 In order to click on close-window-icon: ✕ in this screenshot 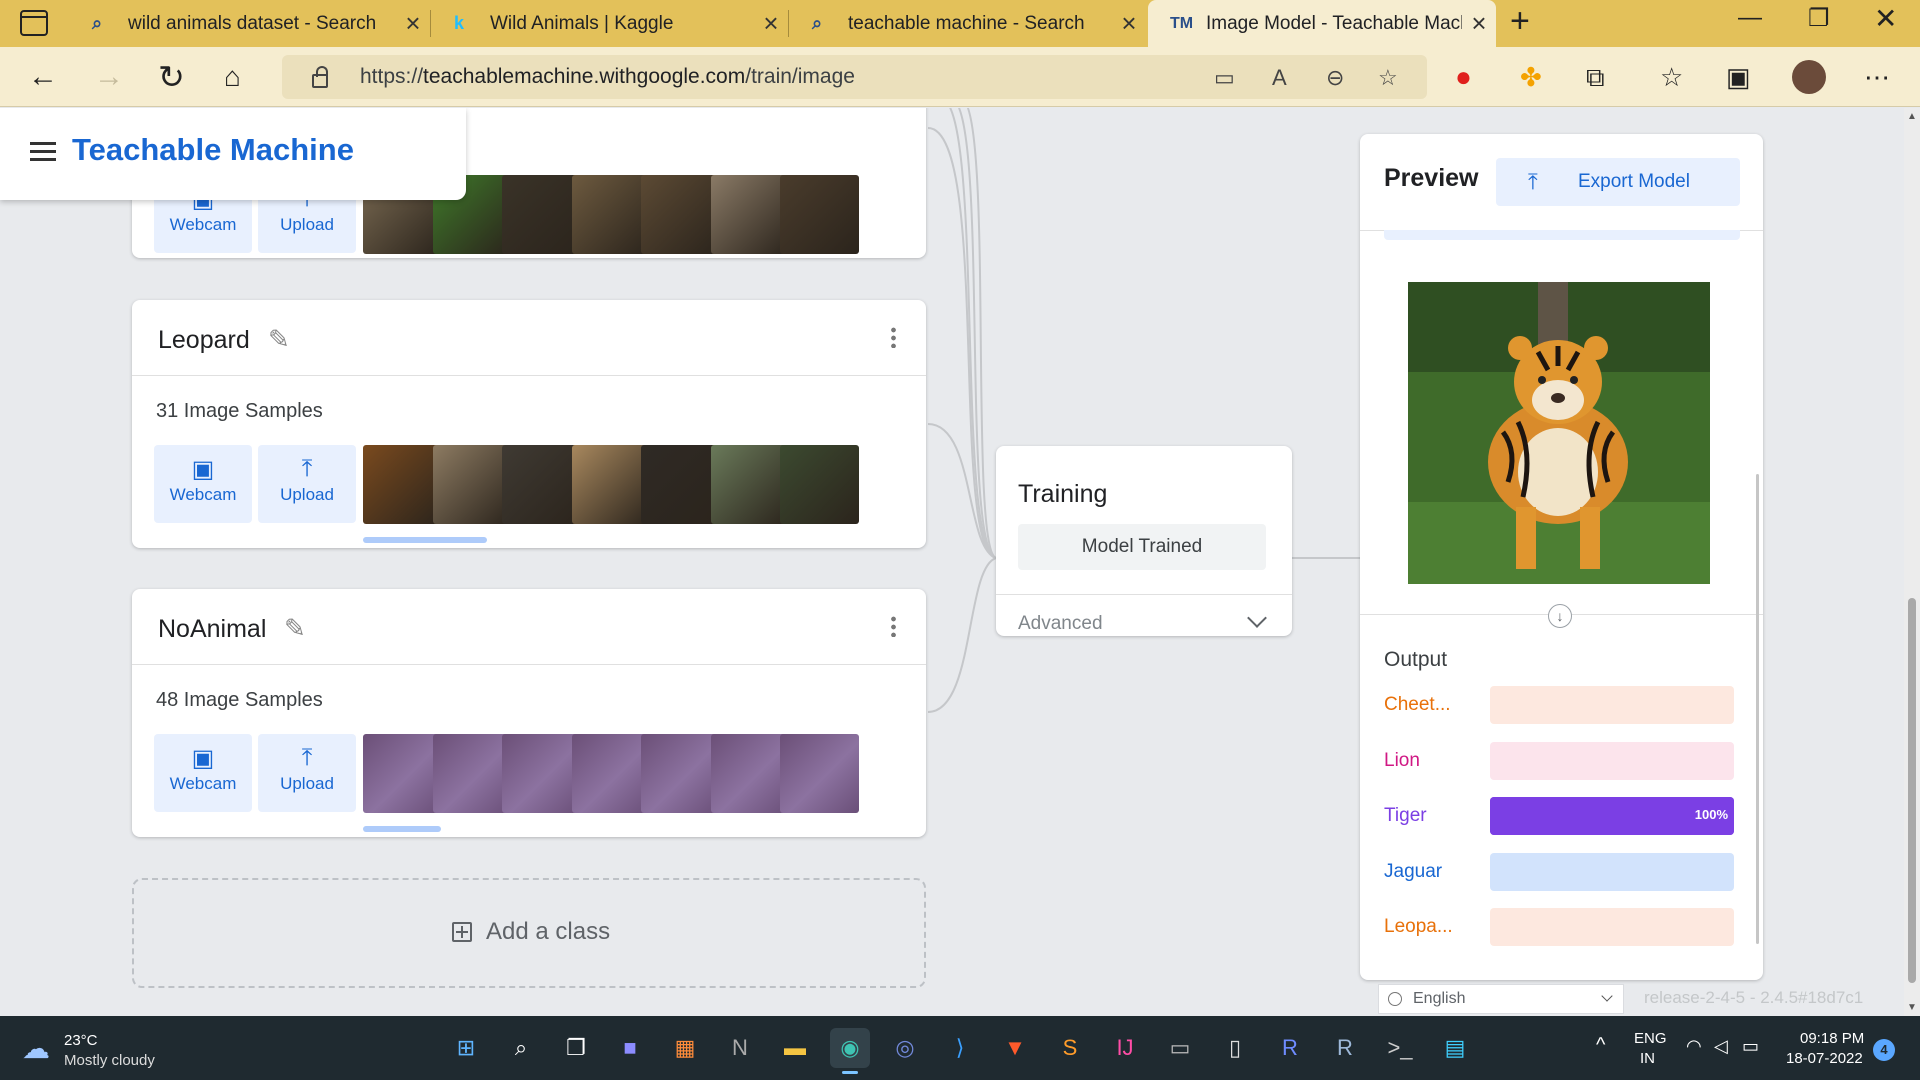, I will do `click(1885, 18)`.